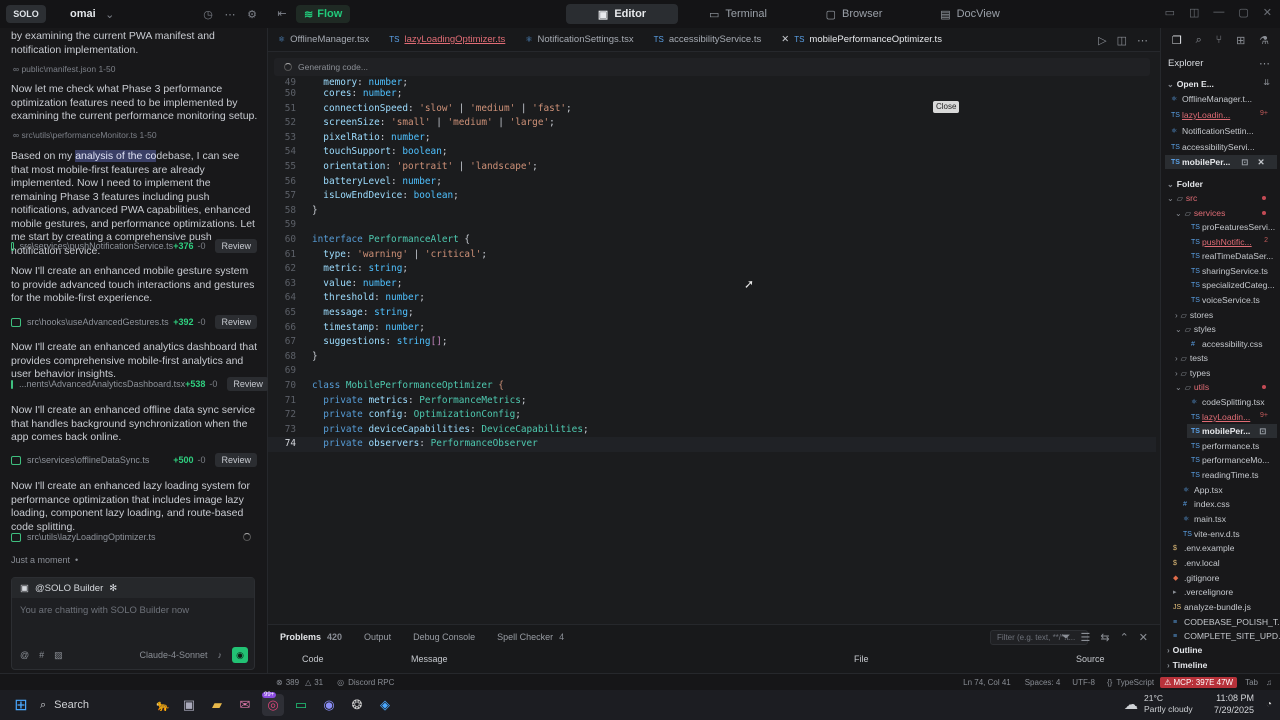  Describe the element at coordinates (1243, 12) in the screenshot. I see `maximize-icon: ▢` at that location.